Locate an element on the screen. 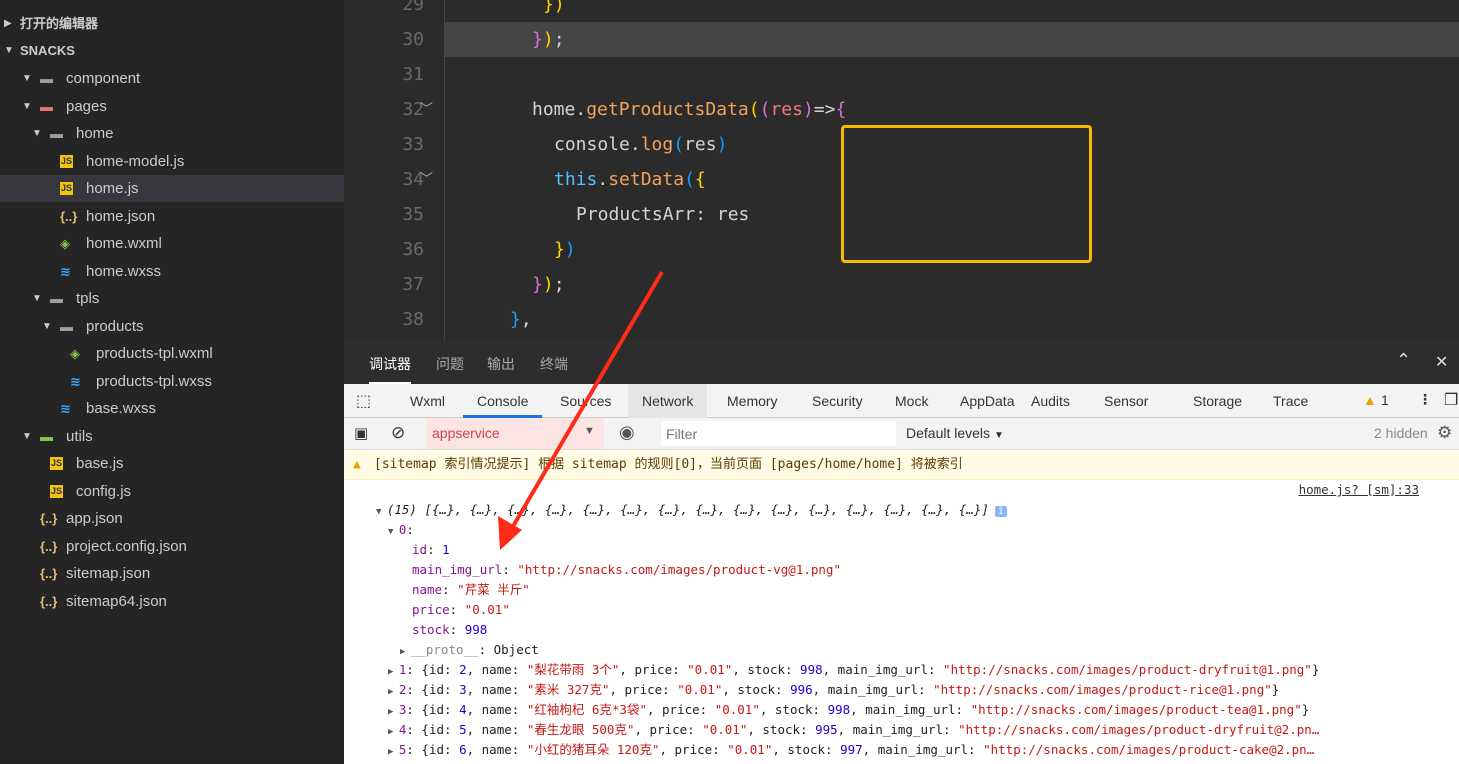 This screenshot has height=764, width=1459. chevron-right-icon: ▶ is located at coordinates (8, 23).